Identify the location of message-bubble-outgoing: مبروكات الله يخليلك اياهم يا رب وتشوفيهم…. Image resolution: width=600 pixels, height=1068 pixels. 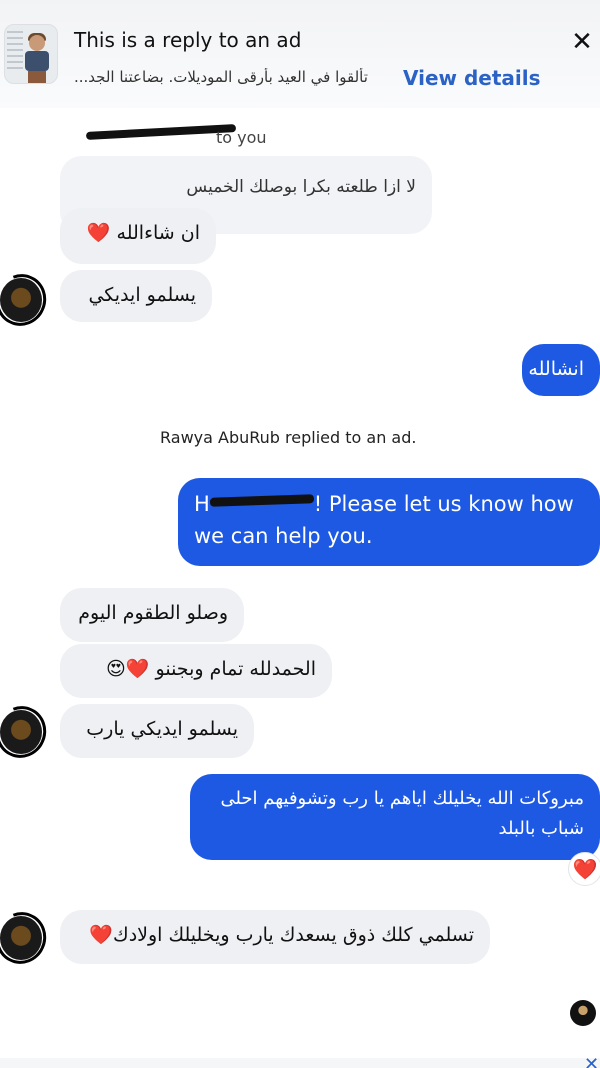
(395, 817).